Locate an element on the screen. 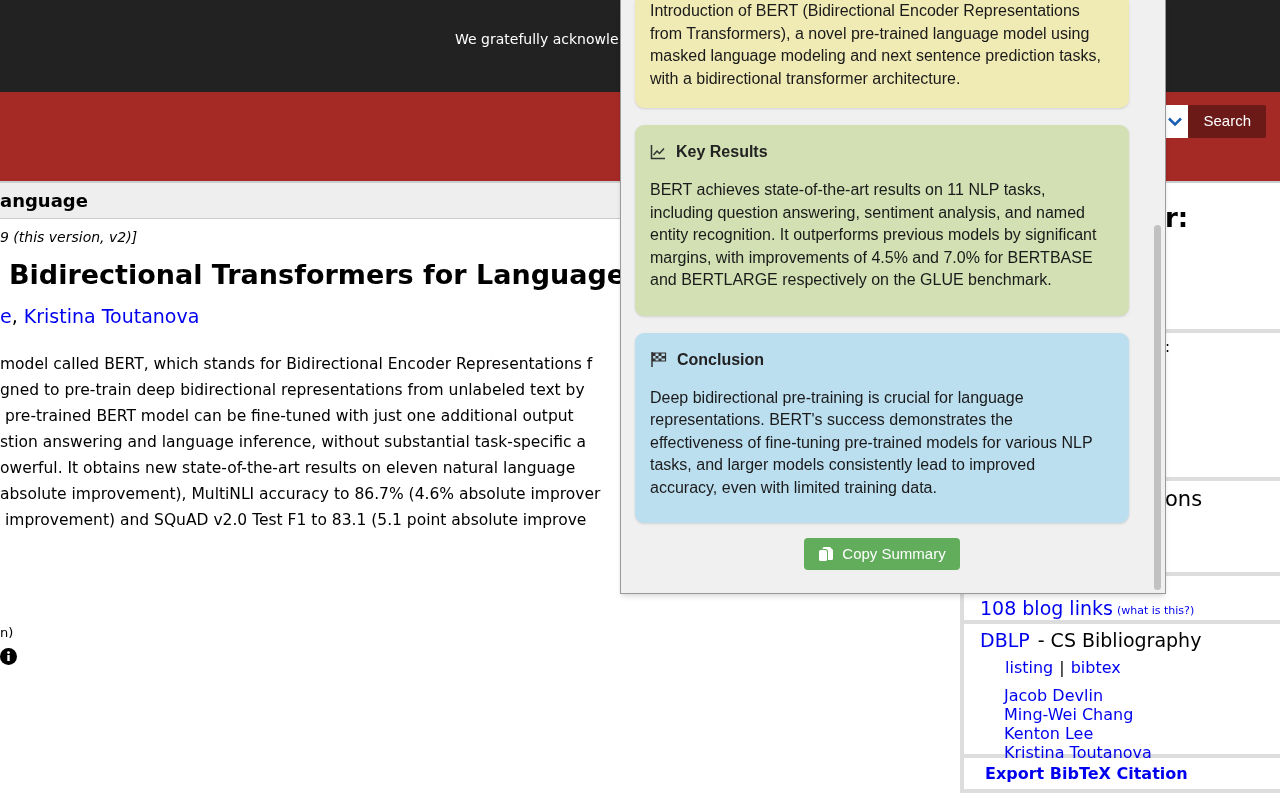 The width and height of the screenshot is (1280, 800). listing-link: listing is located at coordinates (1029, 667).